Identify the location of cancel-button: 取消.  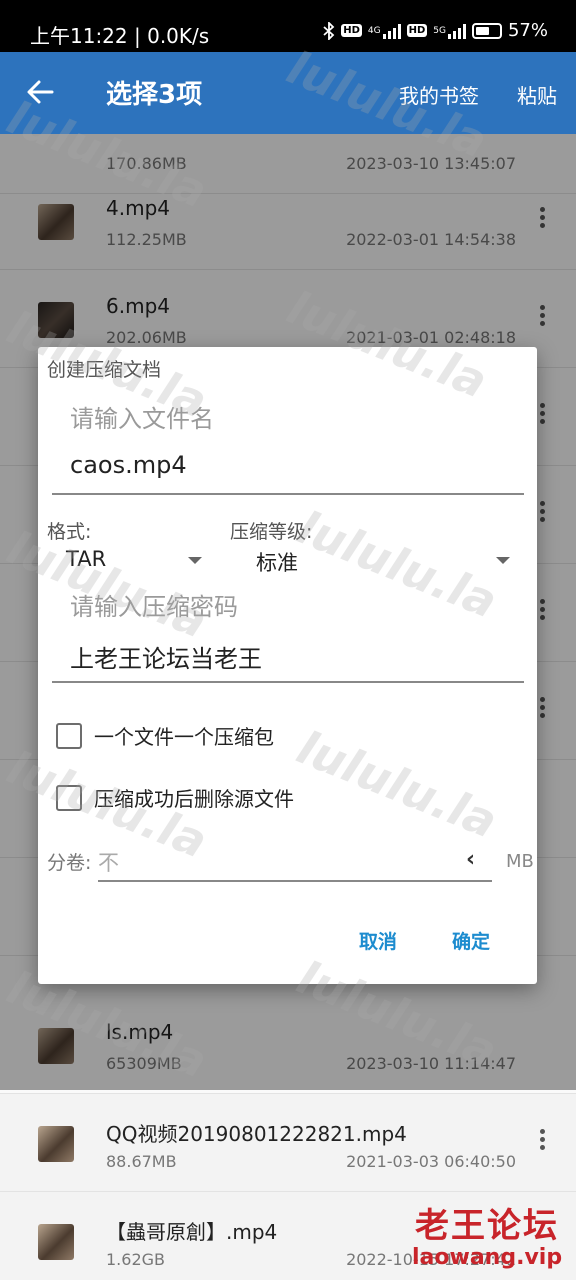
(378, 940).